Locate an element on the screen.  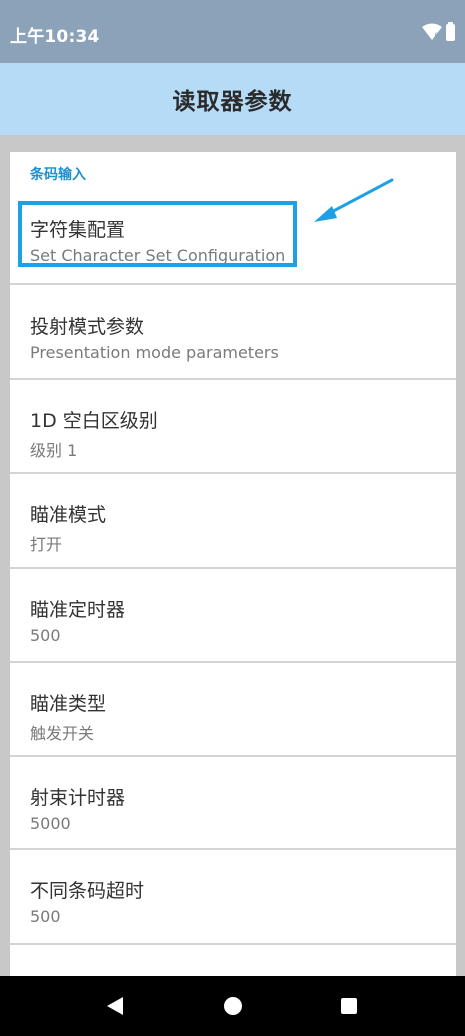
pref-summary: 级别 1 is located at coordinates (54, 450).